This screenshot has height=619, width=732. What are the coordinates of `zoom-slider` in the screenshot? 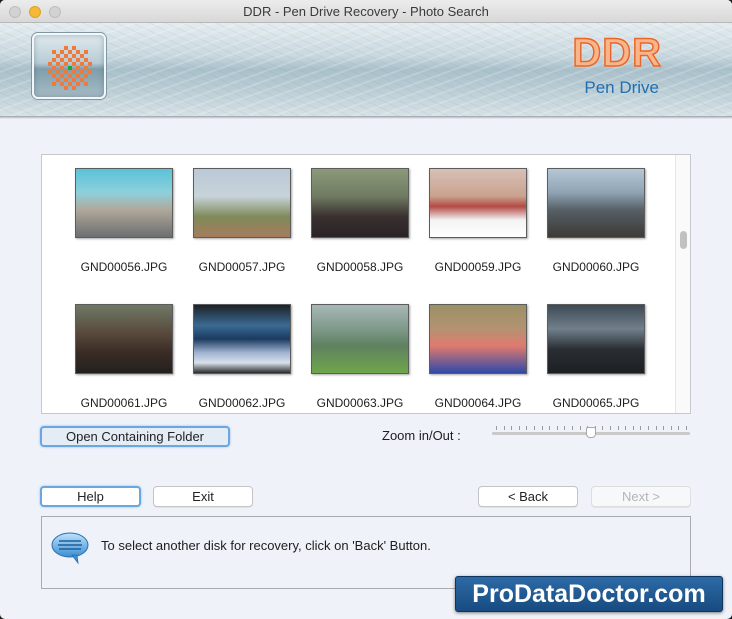 It's located at (591, 433).